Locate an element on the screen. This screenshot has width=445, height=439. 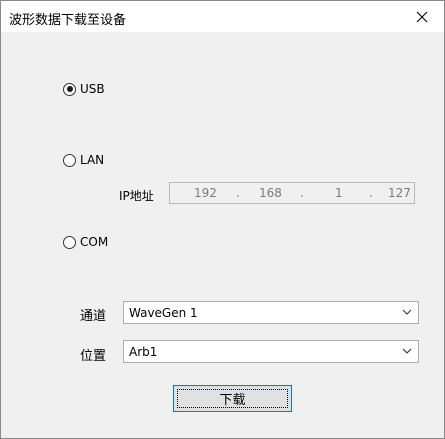
window-title: 波形数据下载至设备 is located at coordinates (68, 20).